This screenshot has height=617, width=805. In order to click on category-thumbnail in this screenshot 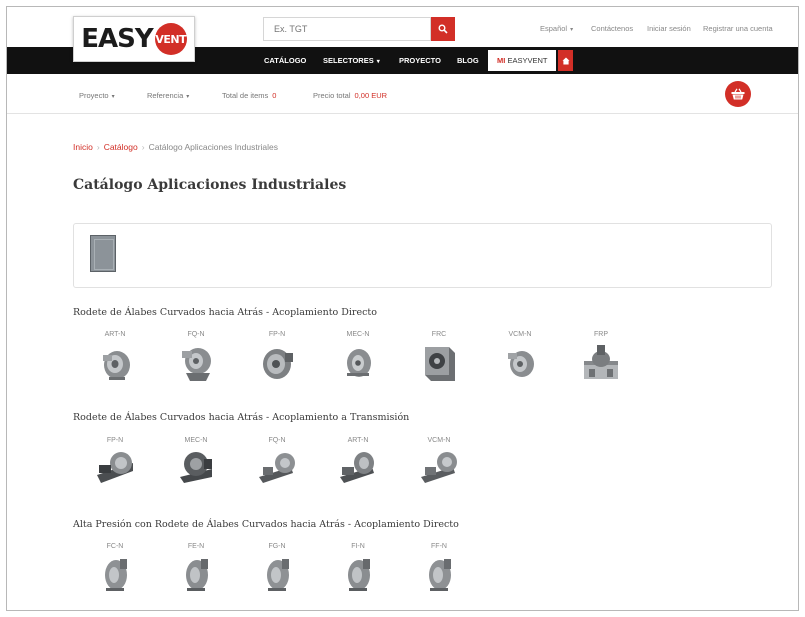, I will do `click(103, 253)`.